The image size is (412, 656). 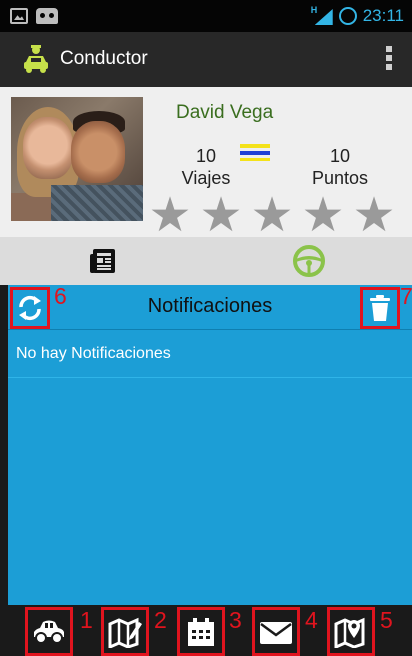 I want to click on status-bar: H 23:11, so click(x=206, y=16).